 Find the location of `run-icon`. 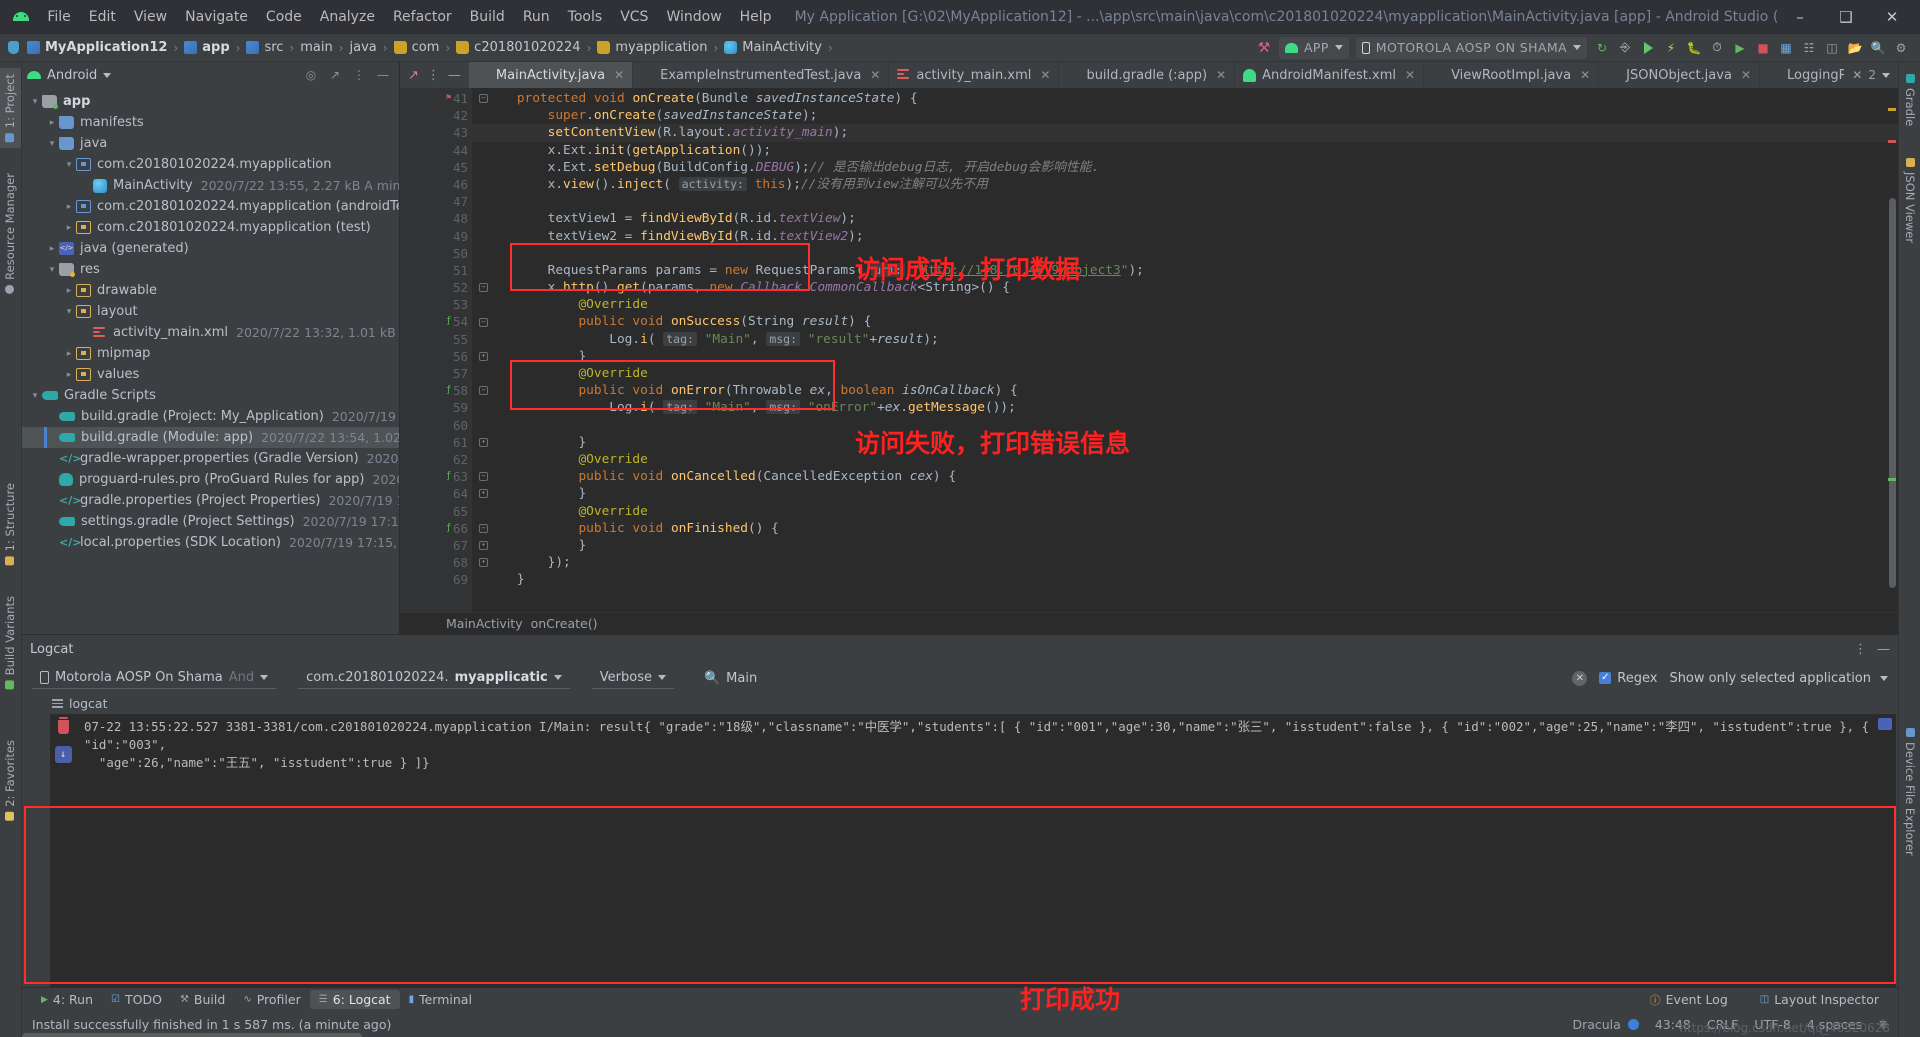

run-icon is located at coordinates (1648, 48).